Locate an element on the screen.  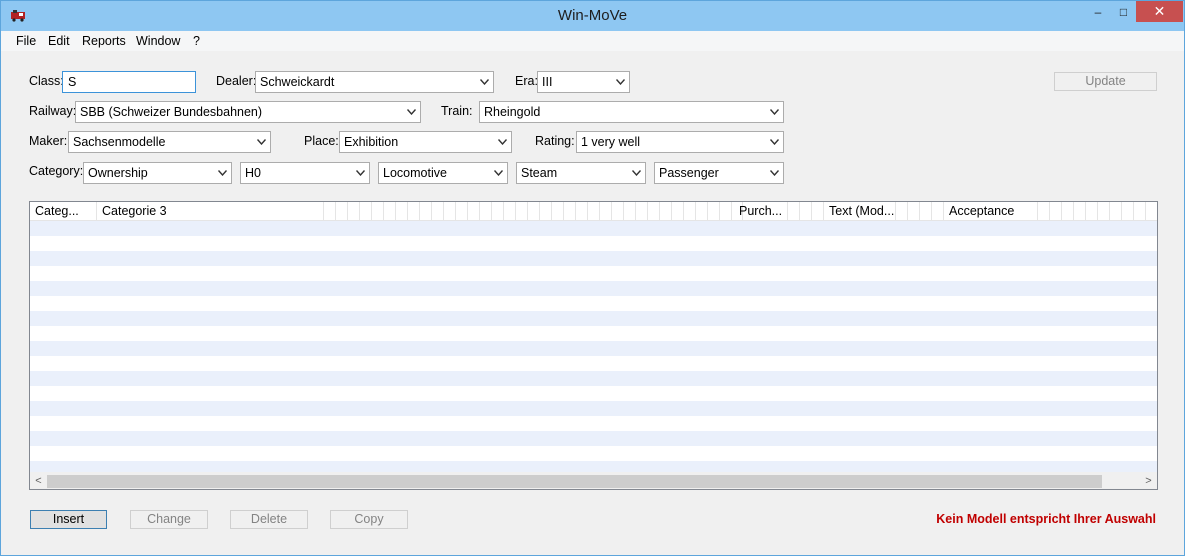
minimize-button: – is located at coordinates (1098, 11).